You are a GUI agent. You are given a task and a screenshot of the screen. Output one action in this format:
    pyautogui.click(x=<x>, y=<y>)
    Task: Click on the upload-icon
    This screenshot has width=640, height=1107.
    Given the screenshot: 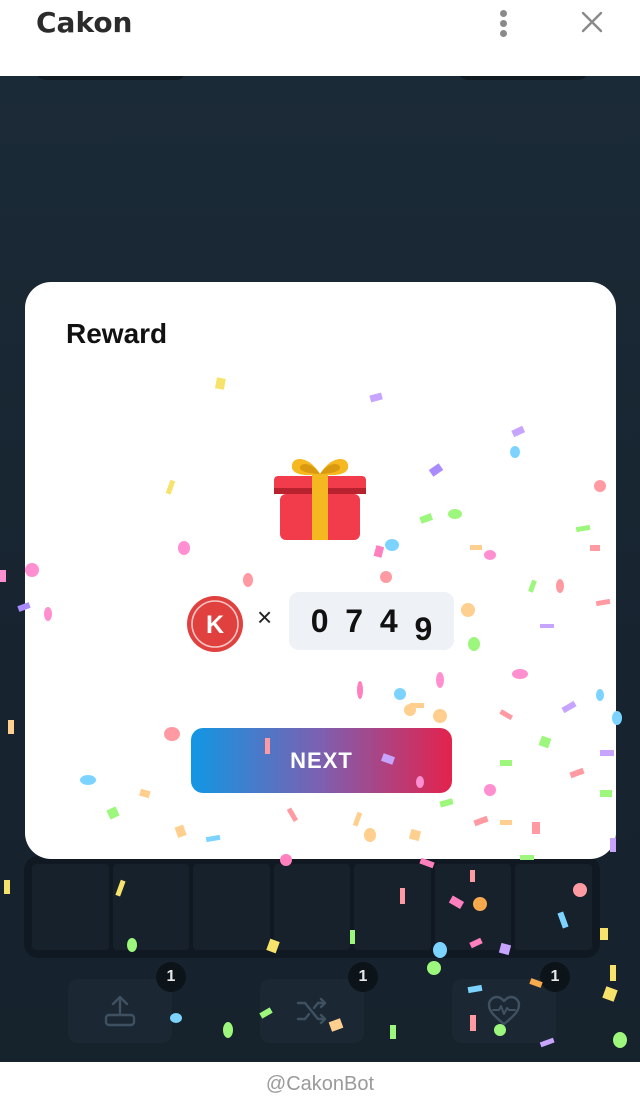 What is the action you would take?
    pyautogui.click(x=120, y=1011)
    